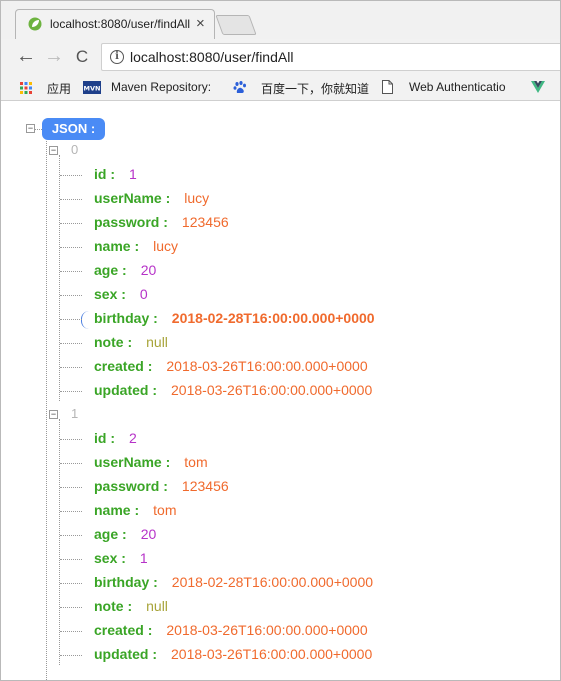 The height and width of the screenshot is (681, 561). What do you see at coordinates (236, 25) in the screenshot?
I see `new-tab-button` at bounding box center [236, 25].